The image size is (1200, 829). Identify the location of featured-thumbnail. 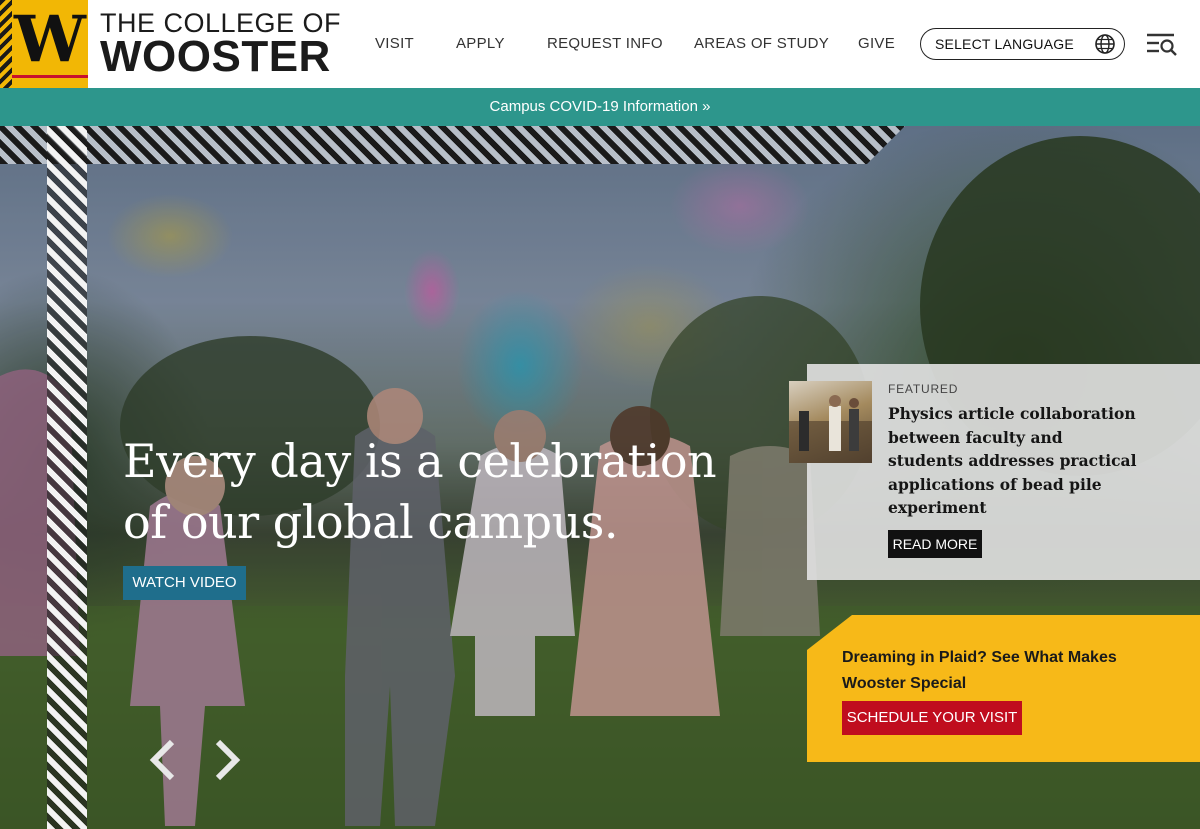
(830, 422).